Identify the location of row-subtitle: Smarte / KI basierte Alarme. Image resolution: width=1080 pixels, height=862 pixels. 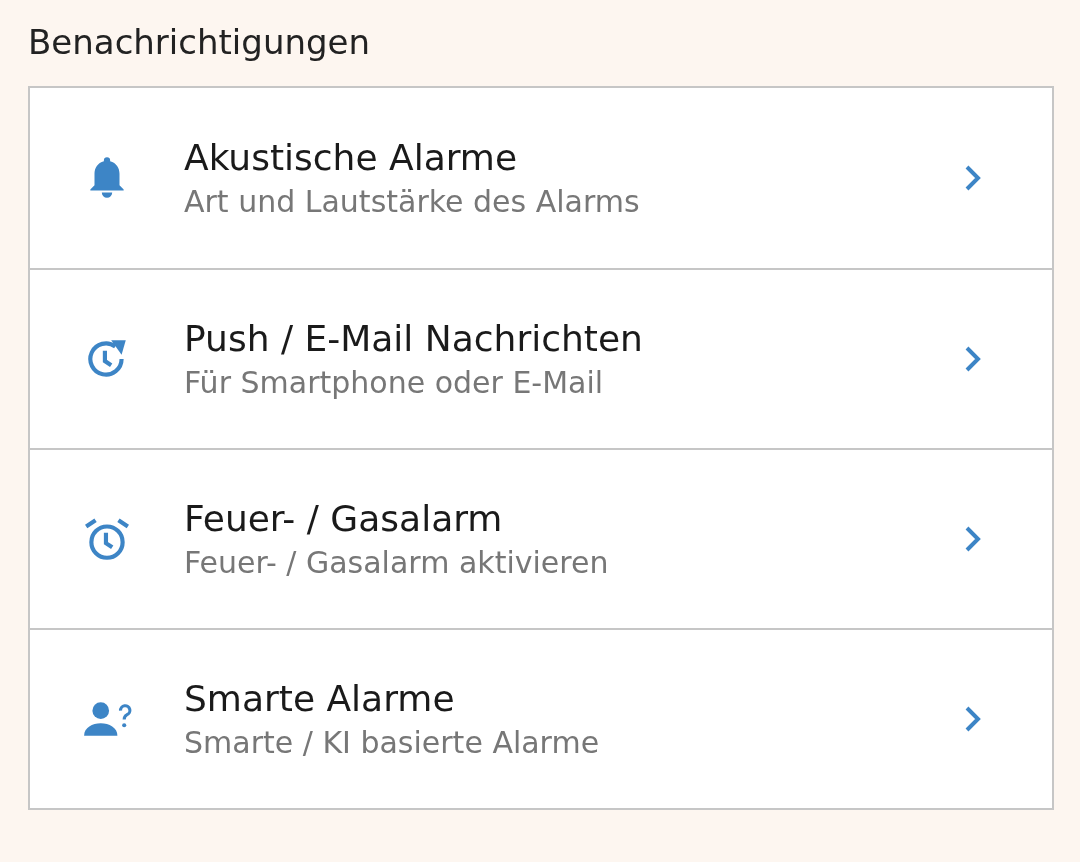
(392, 742).